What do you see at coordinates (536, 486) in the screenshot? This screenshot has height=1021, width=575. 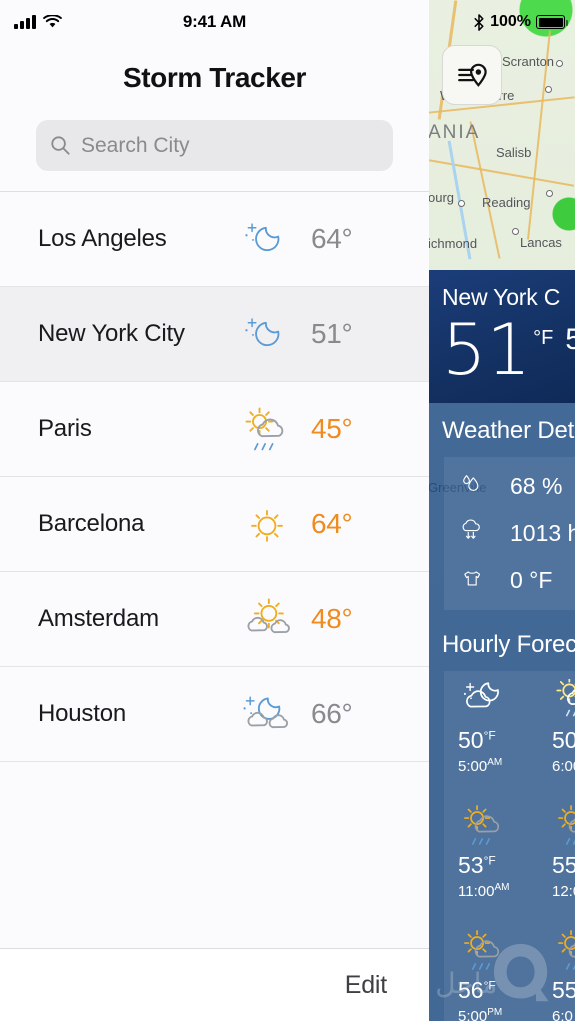 I see `weather-detail-value: 68 %` at bounding box center [536, 486].